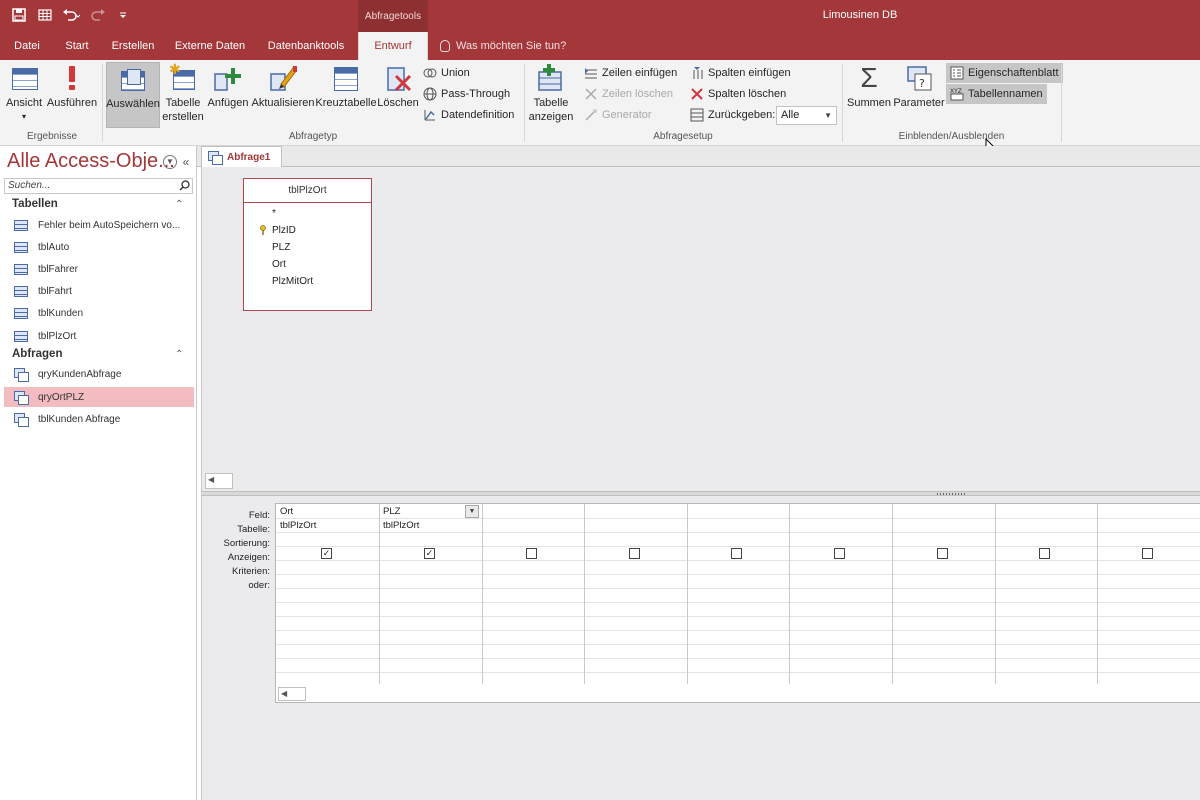 This screenshot has width=1200, height=800. Describe the element at coordinates (219, 481) in the screenshot. I see `horizontal-scrollbar: ◀` at that location.